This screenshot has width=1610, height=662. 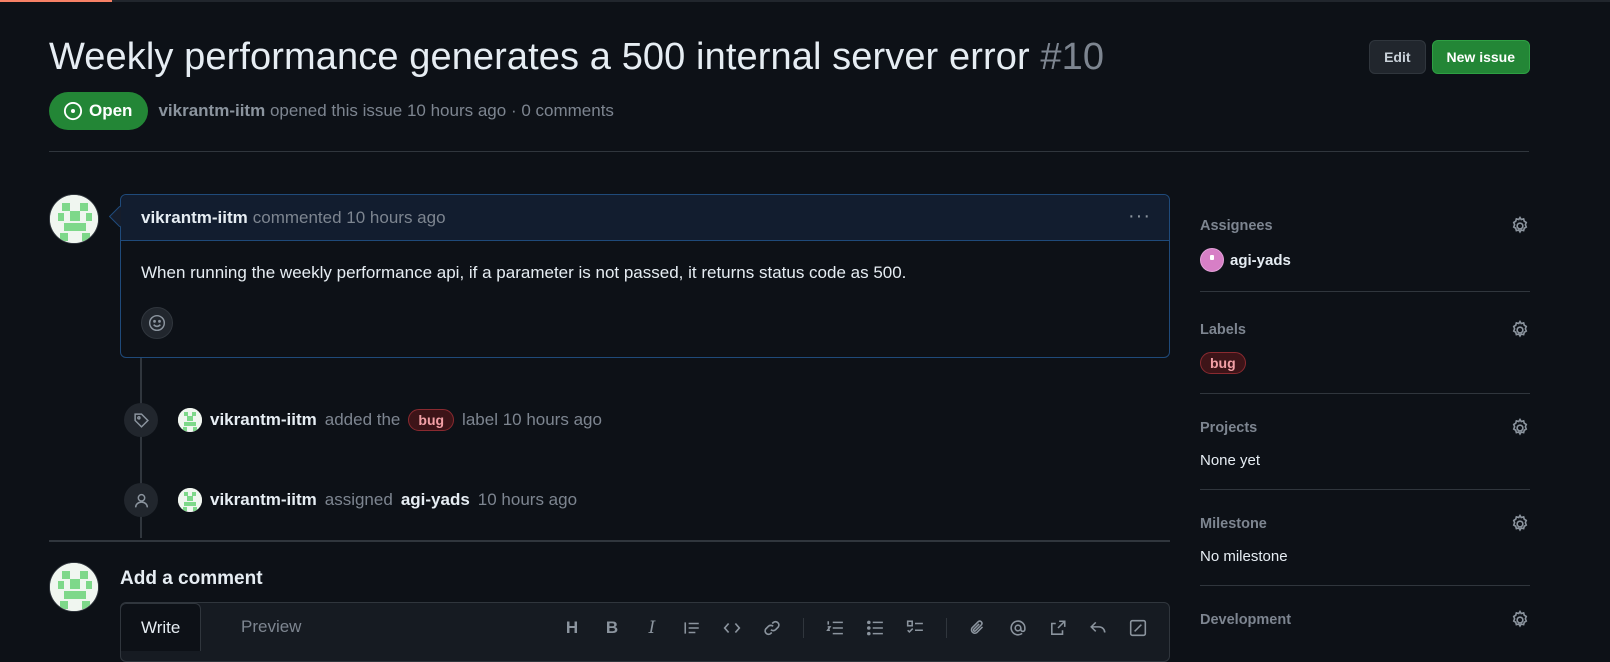 I want to click on bold-button: B, so click(x=612, y=628).